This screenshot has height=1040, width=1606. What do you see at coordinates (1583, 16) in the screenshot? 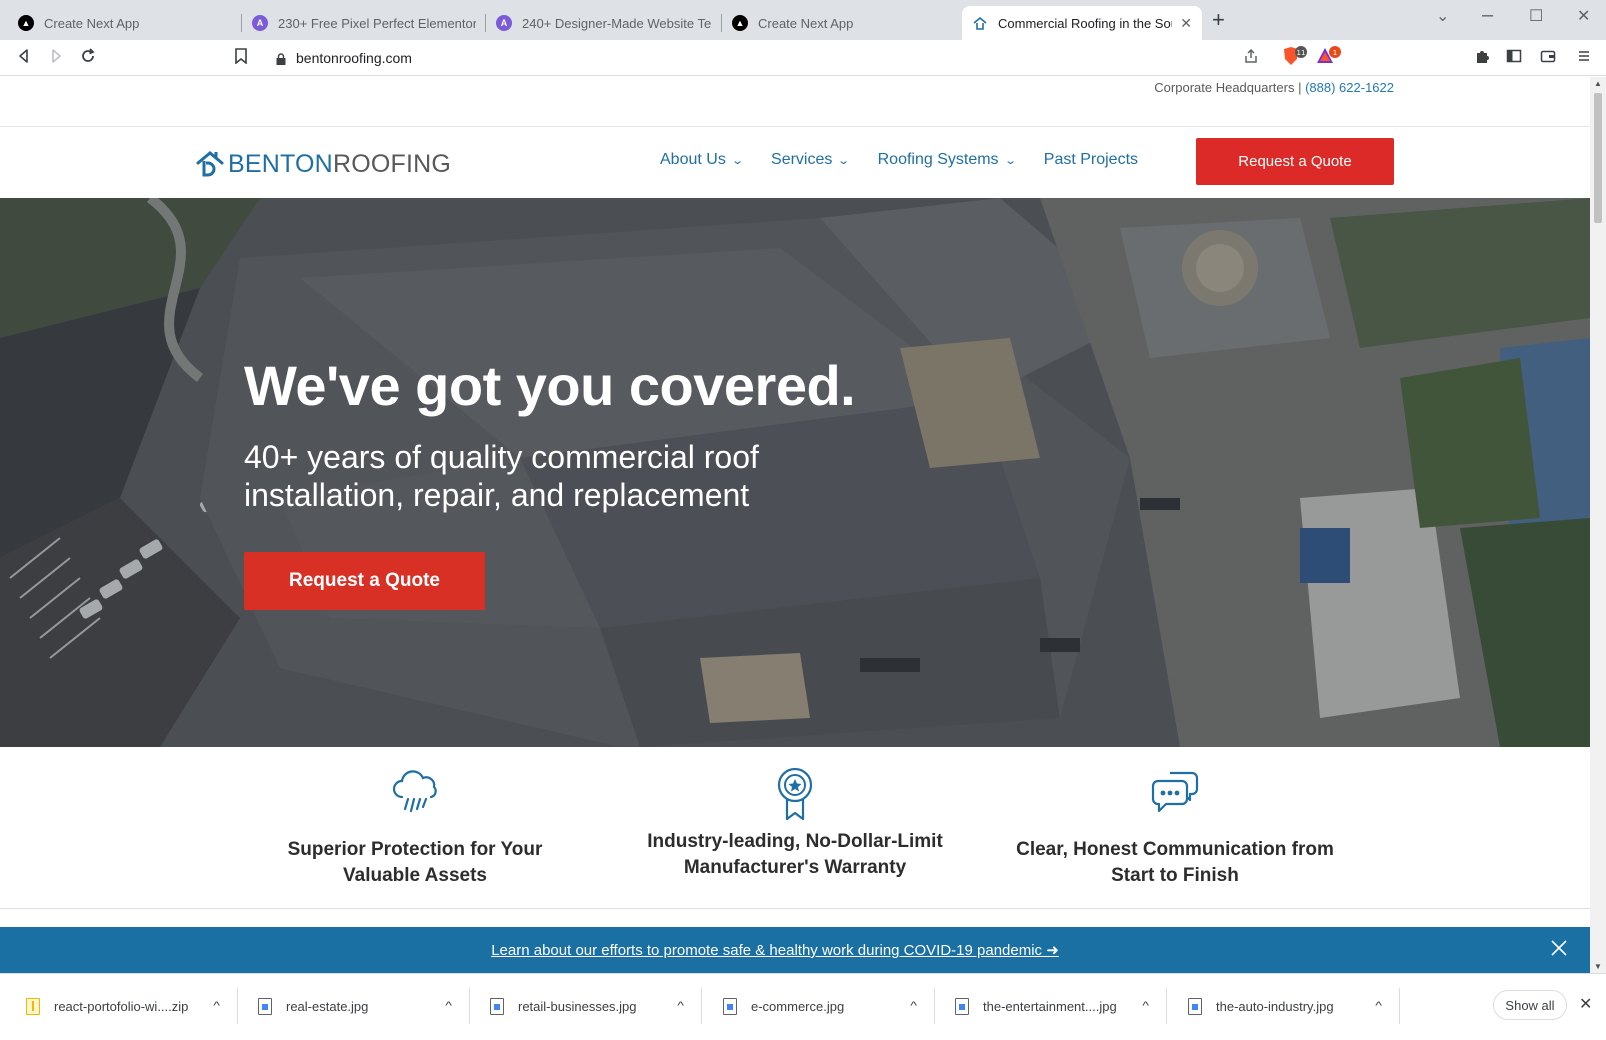
I see `close-window-icon: ✕` at bounding box center [1583, 16].